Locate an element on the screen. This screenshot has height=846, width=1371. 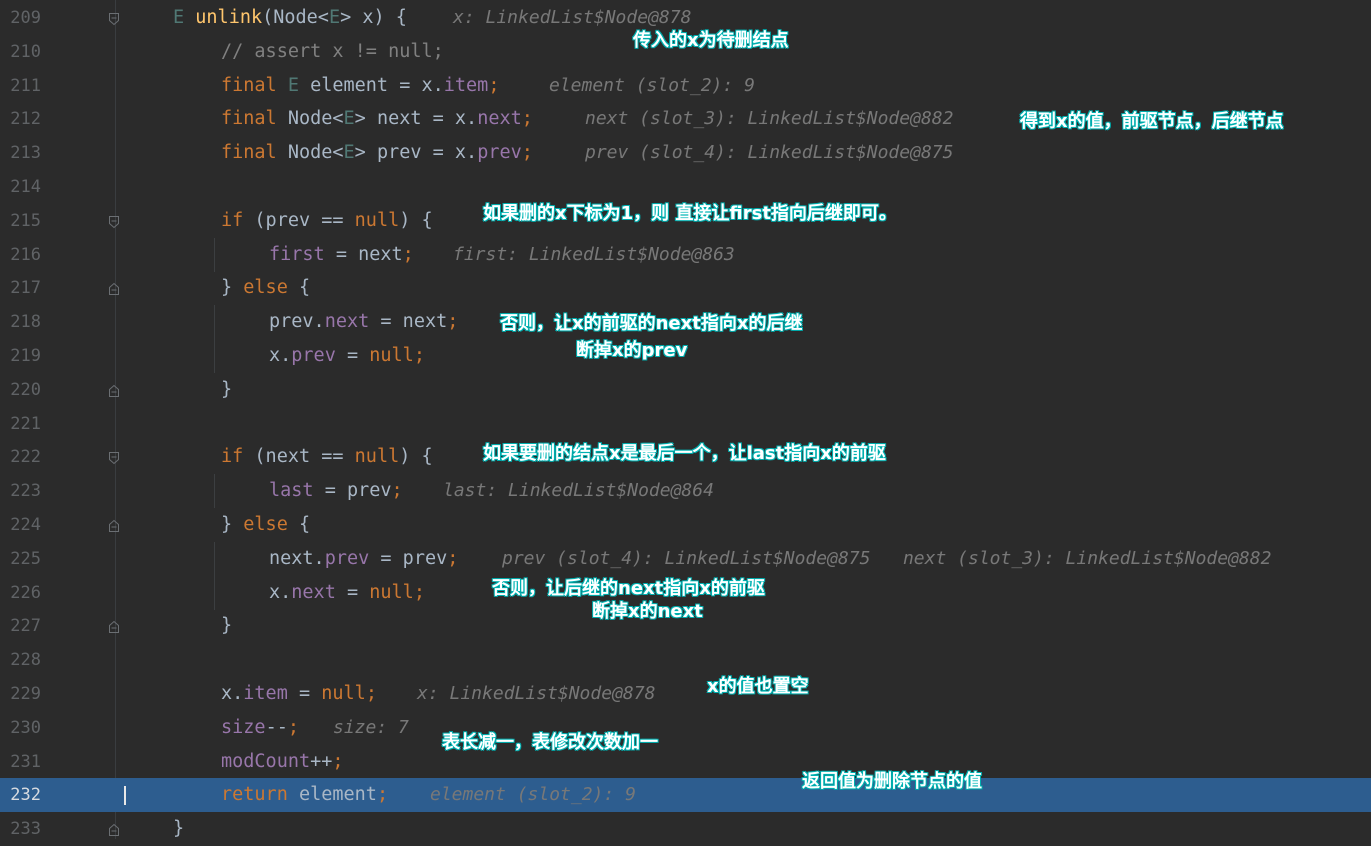
annotation-size-modcount: 表长减一，表修改次数加一 is located at coordinates (550, 742).